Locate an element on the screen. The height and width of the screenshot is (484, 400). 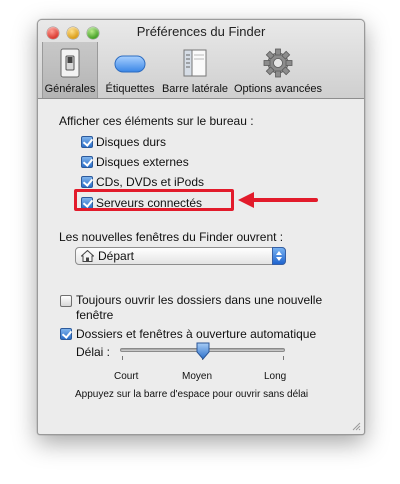
checkbox-cds-dvds-ipods-label: CDs, DVDs et iPods is located at coordinates (150, 182).